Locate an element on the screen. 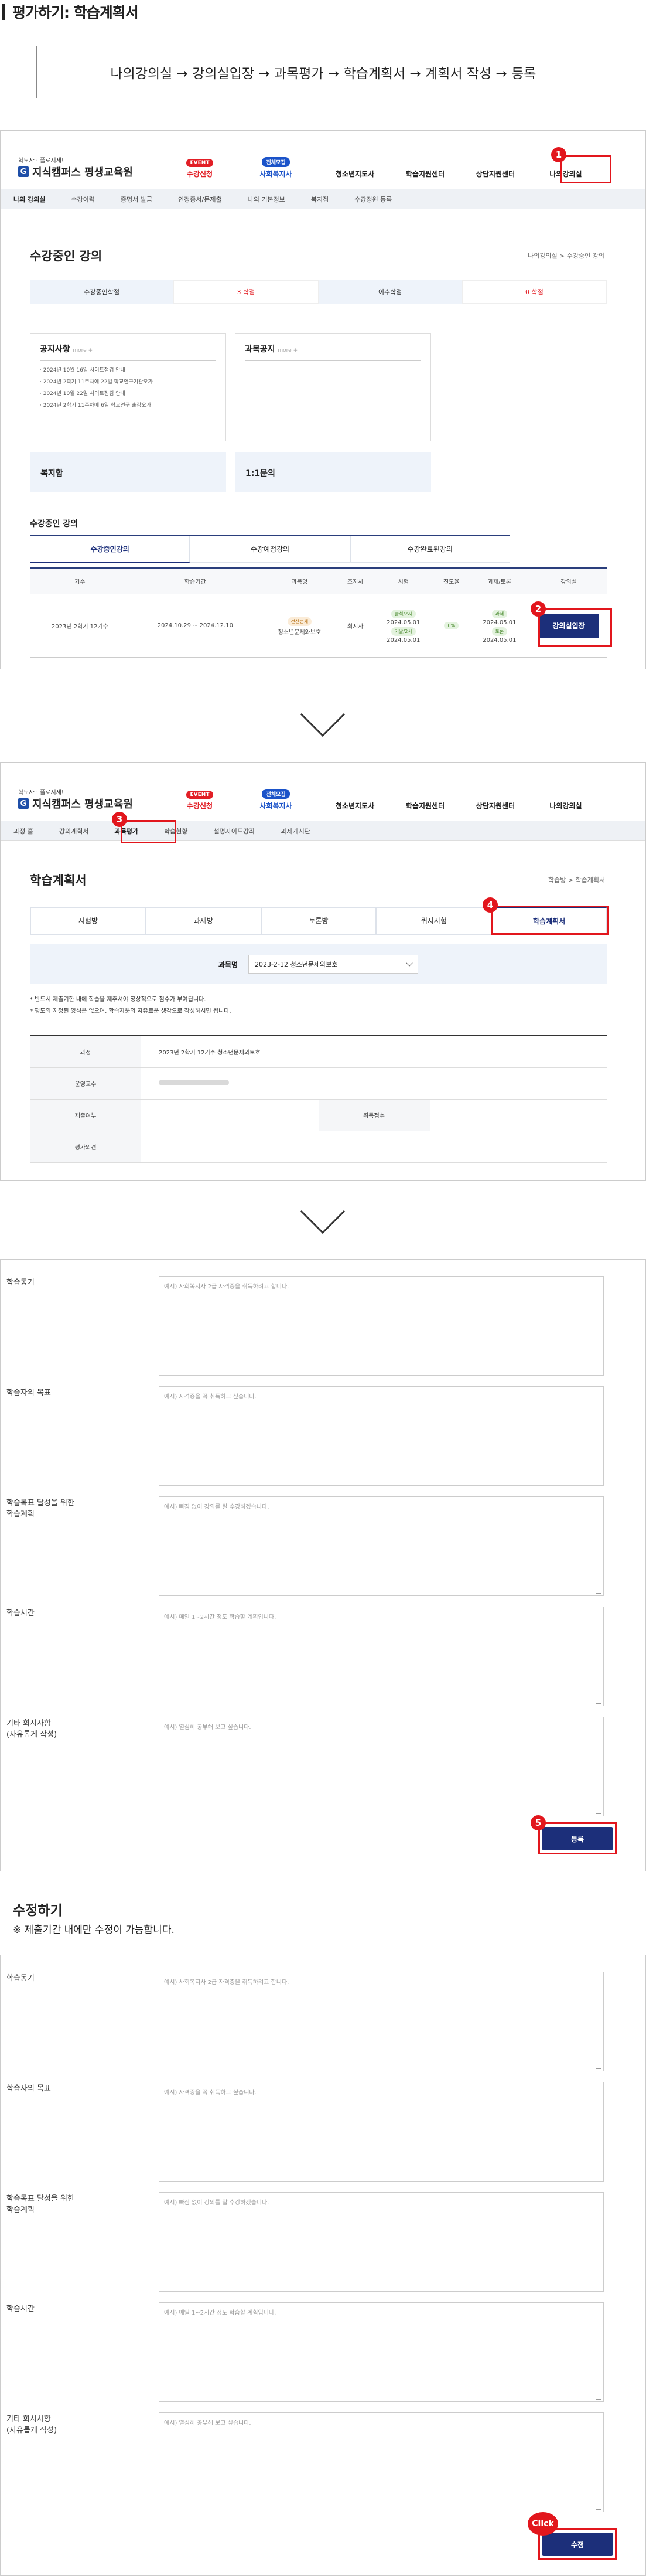  subject-select: 2023-2-12 청소년문제와보호 is located at coordinates (333, 964).